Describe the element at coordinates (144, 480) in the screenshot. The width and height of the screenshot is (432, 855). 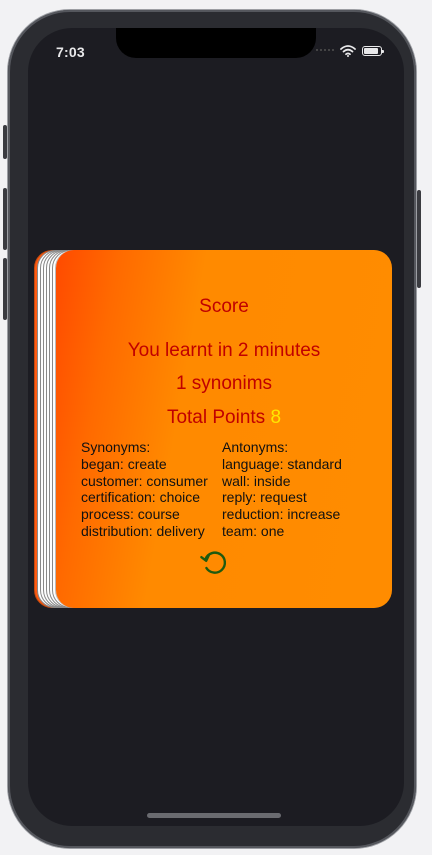
I see `synonym-item: customer: consumer` at that location.